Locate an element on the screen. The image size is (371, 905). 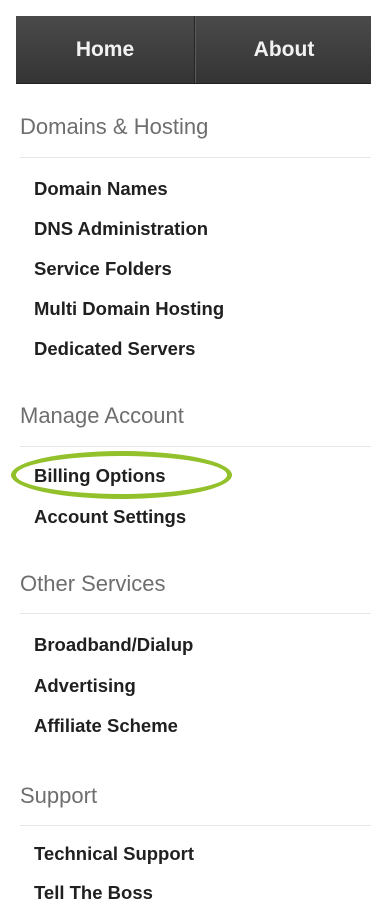
top-navigation: Home About is located at coordinates (193, 50).